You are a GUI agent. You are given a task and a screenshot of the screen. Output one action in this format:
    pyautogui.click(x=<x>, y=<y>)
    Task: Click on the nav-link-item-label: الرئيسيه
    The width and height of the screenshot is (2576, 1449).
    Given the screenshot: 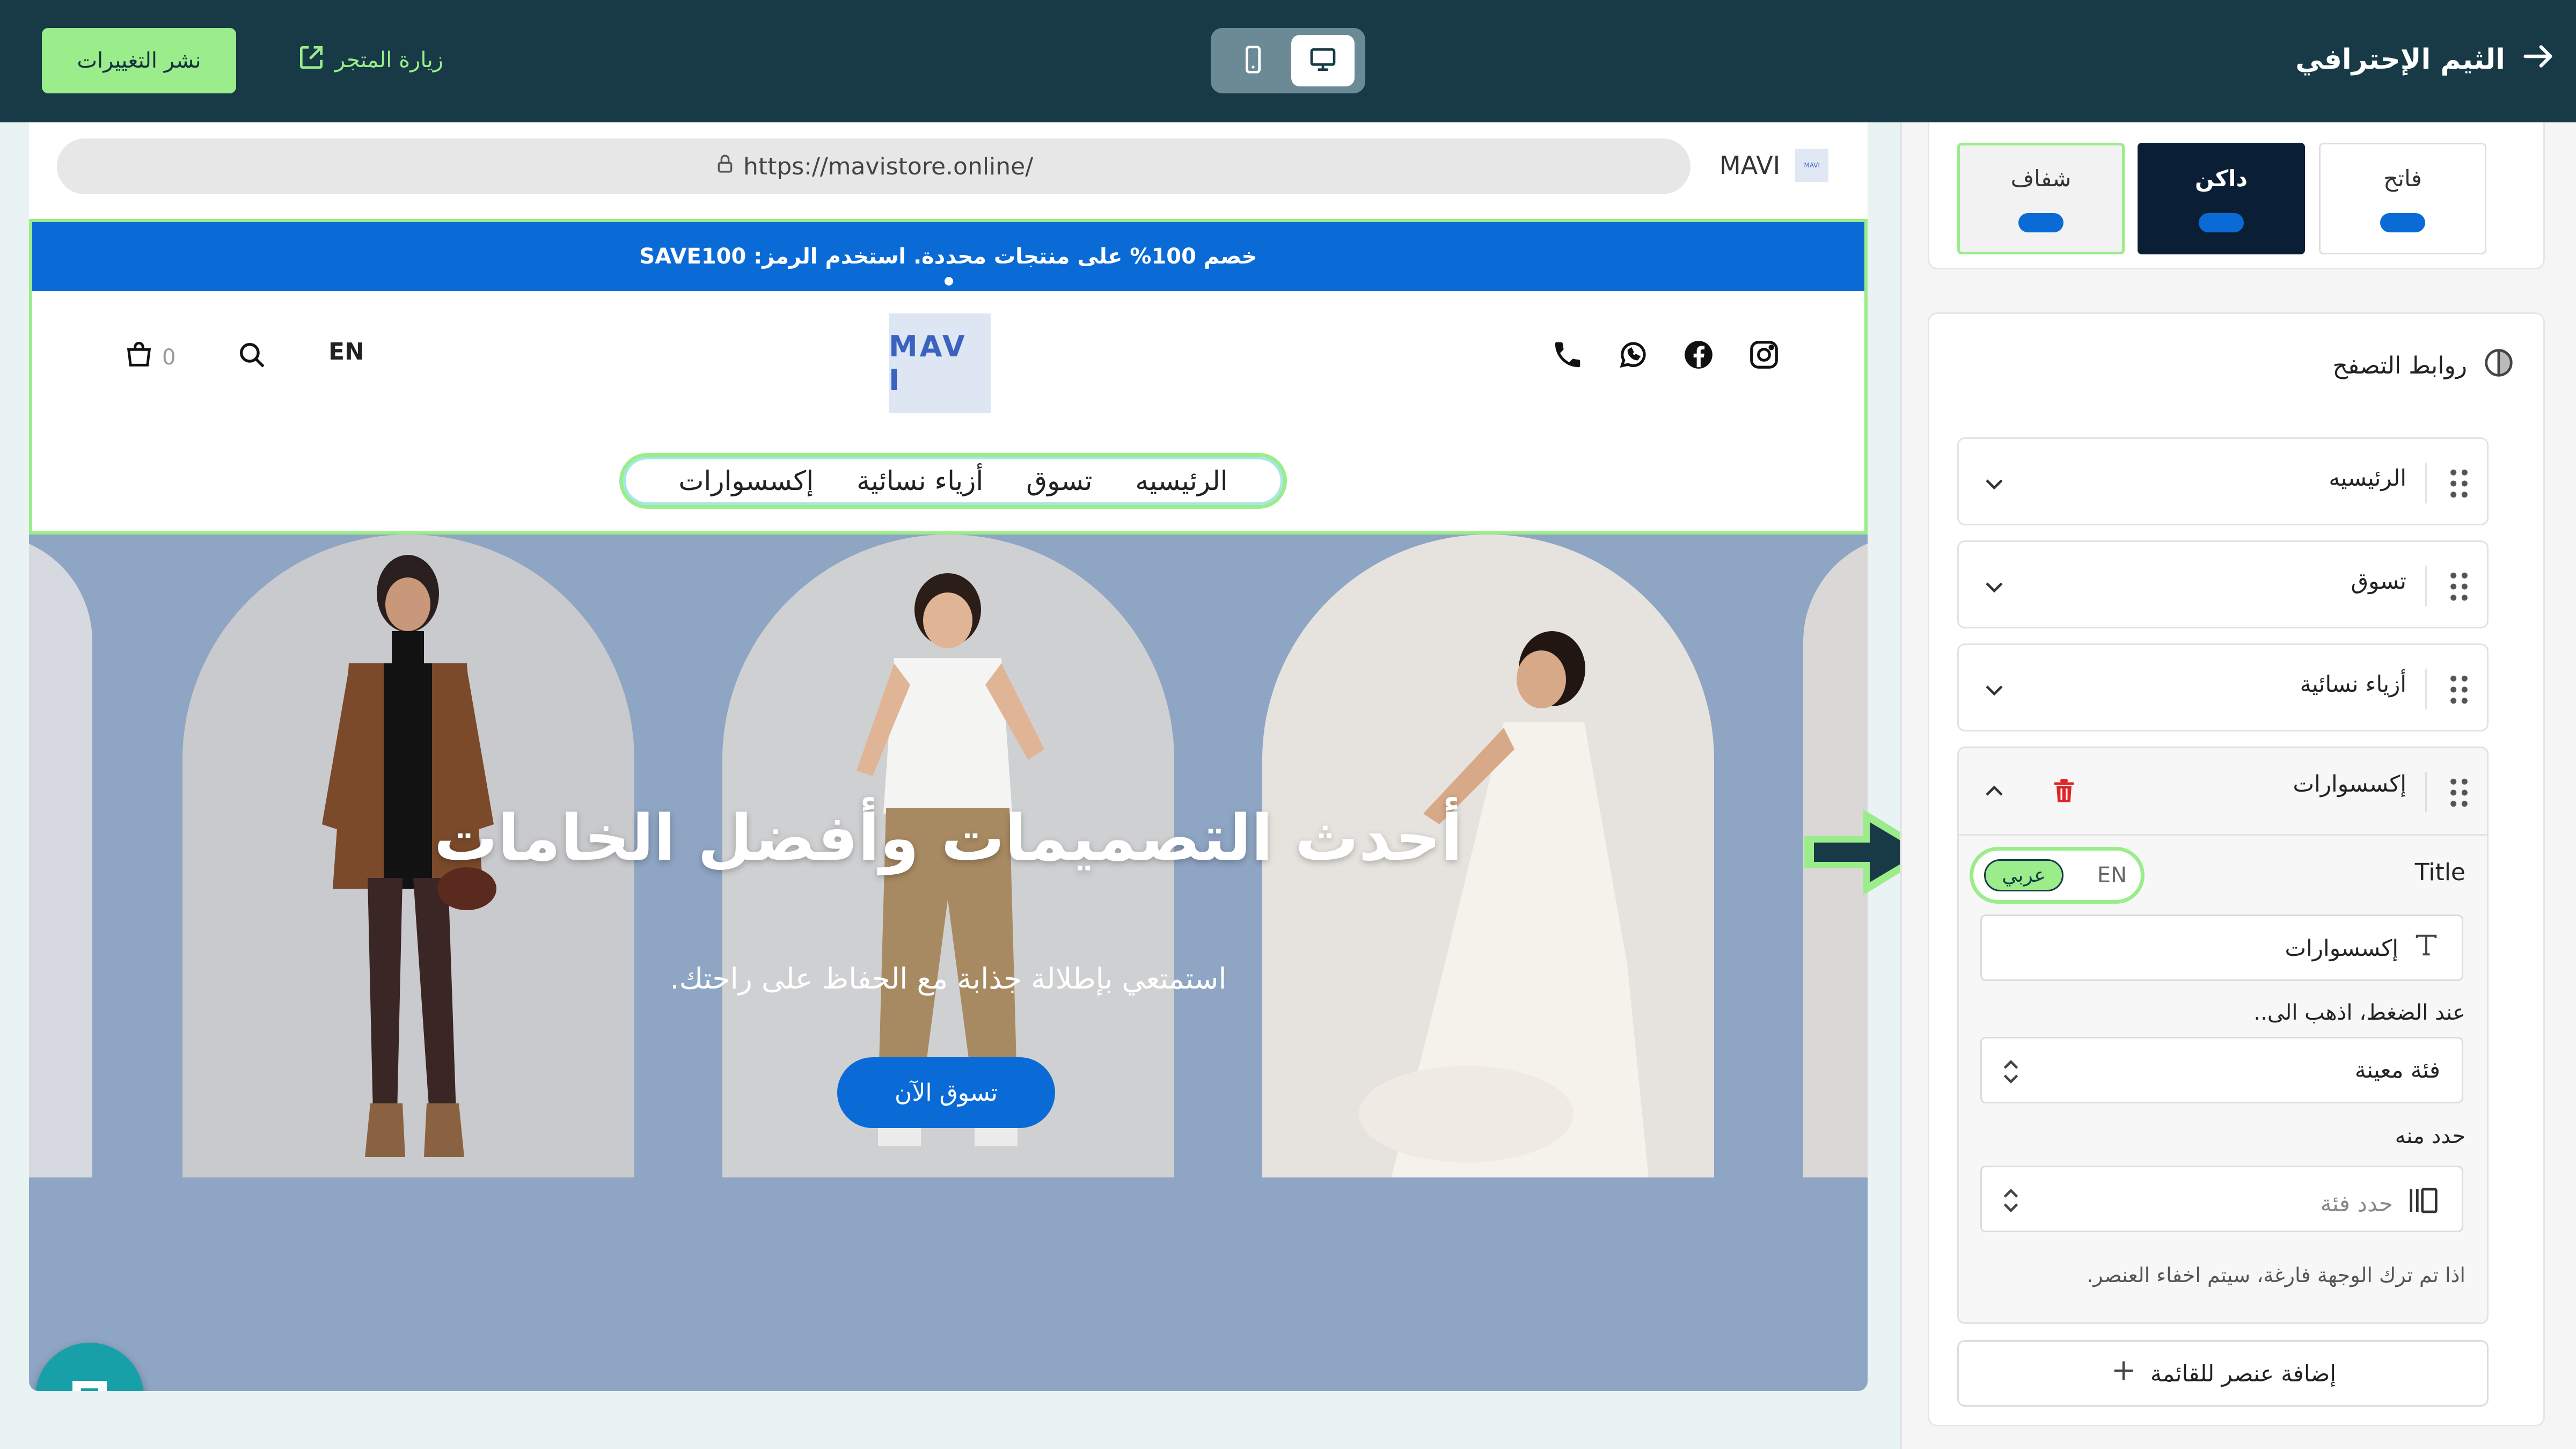 What is the action you would take?
    pyautogui.click(x=2367, y=478)
    